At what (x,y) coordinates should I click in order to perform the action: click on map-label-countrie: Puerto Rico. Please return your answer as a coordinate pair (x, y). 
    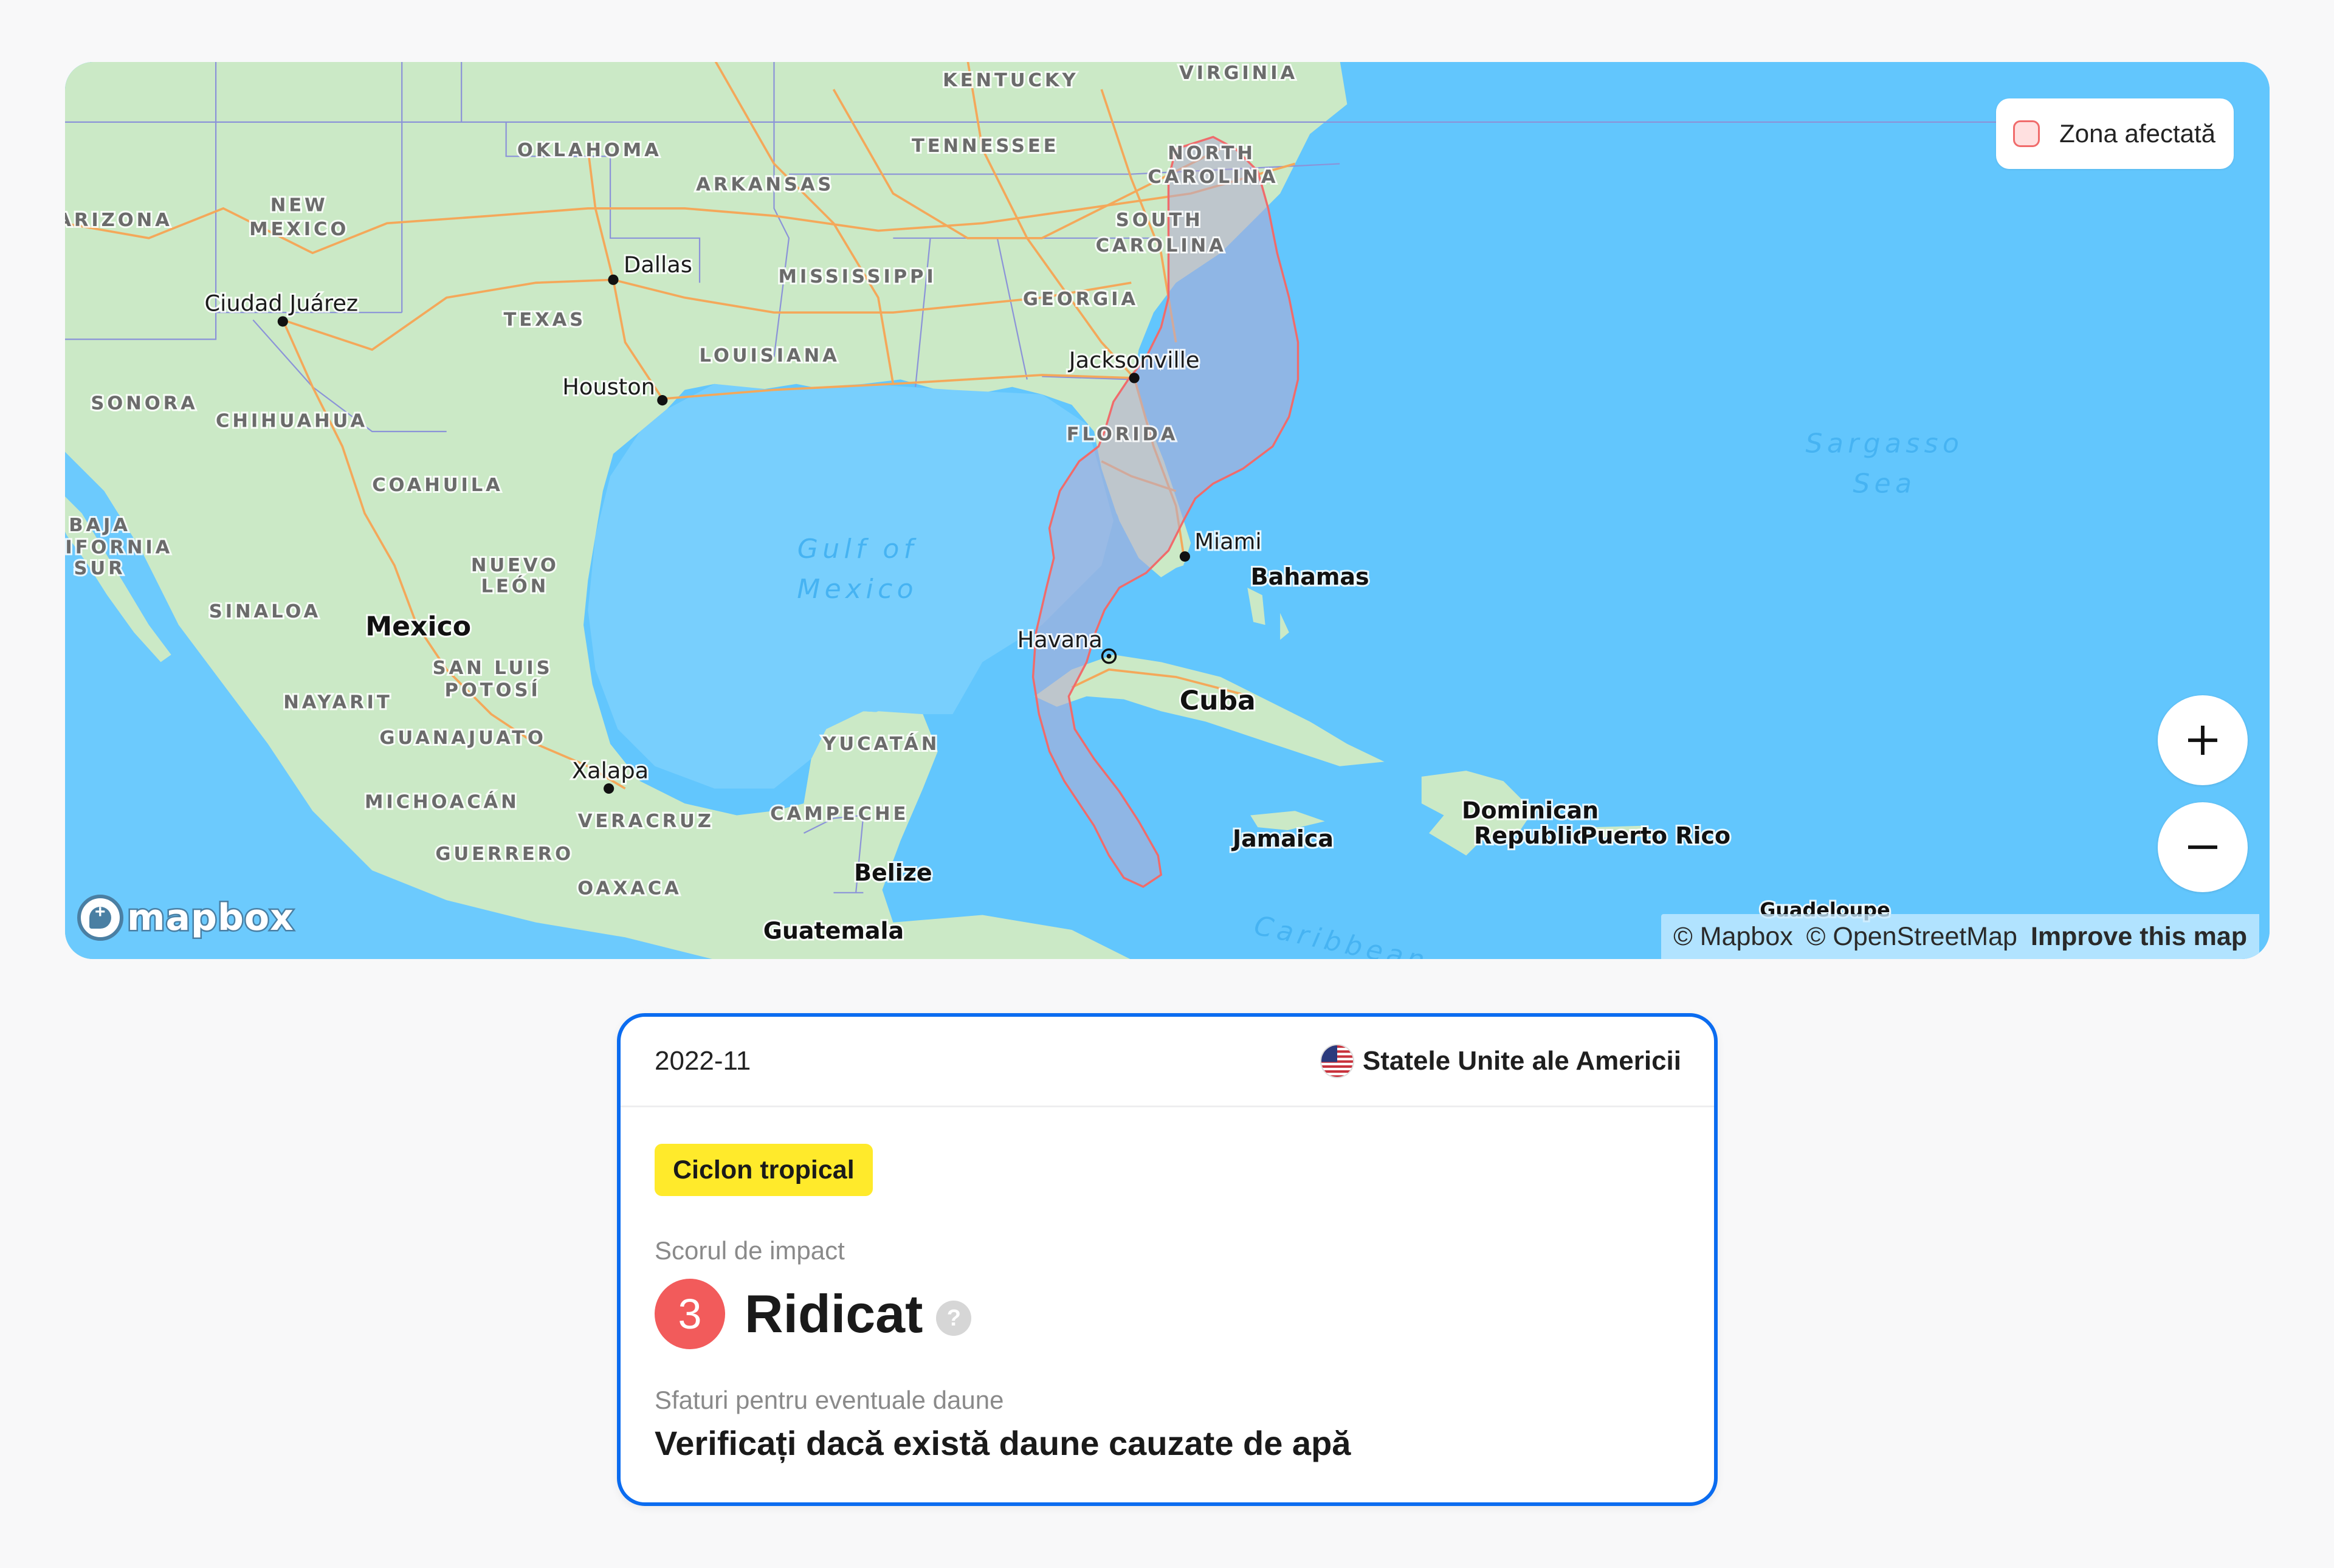
    Looking at the image, I should click on (1655, 835).